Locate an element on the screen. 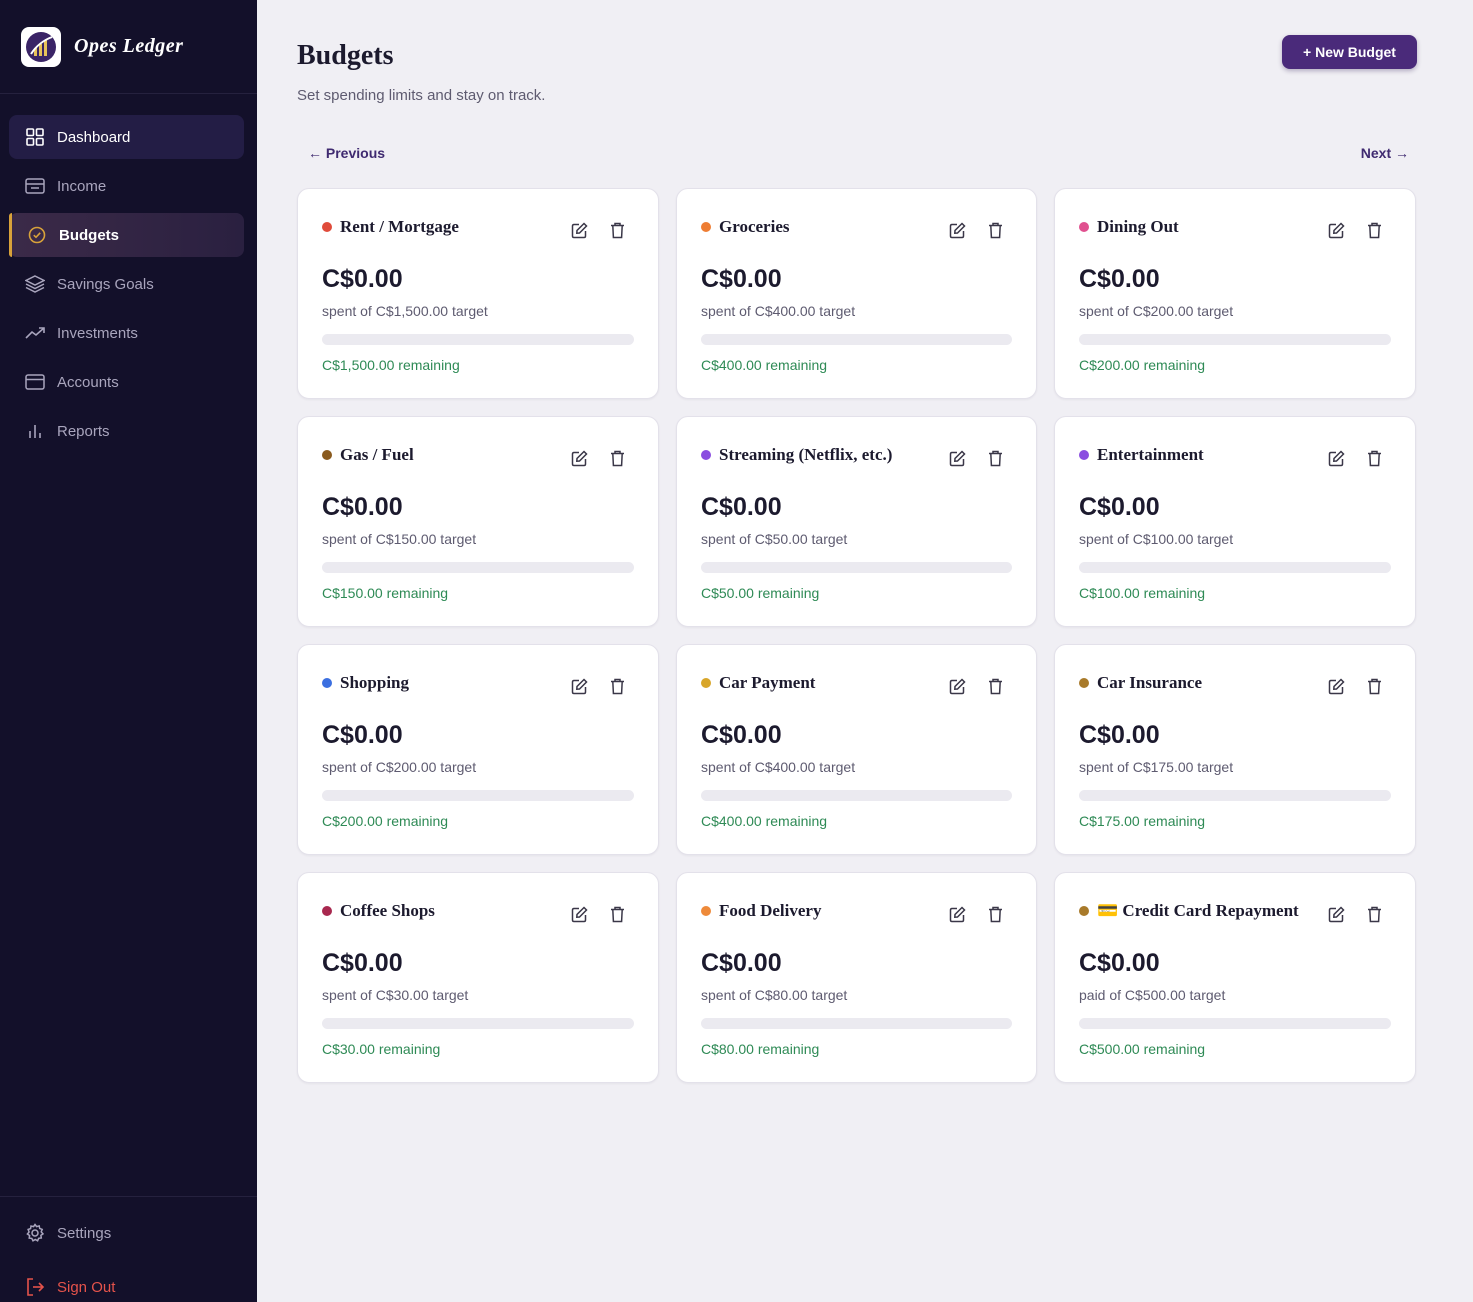 The width and height of the screenshot is (1473, 1302). budget-remaining-text: C$80.00 remaining is located at coordinates (760, 1049).